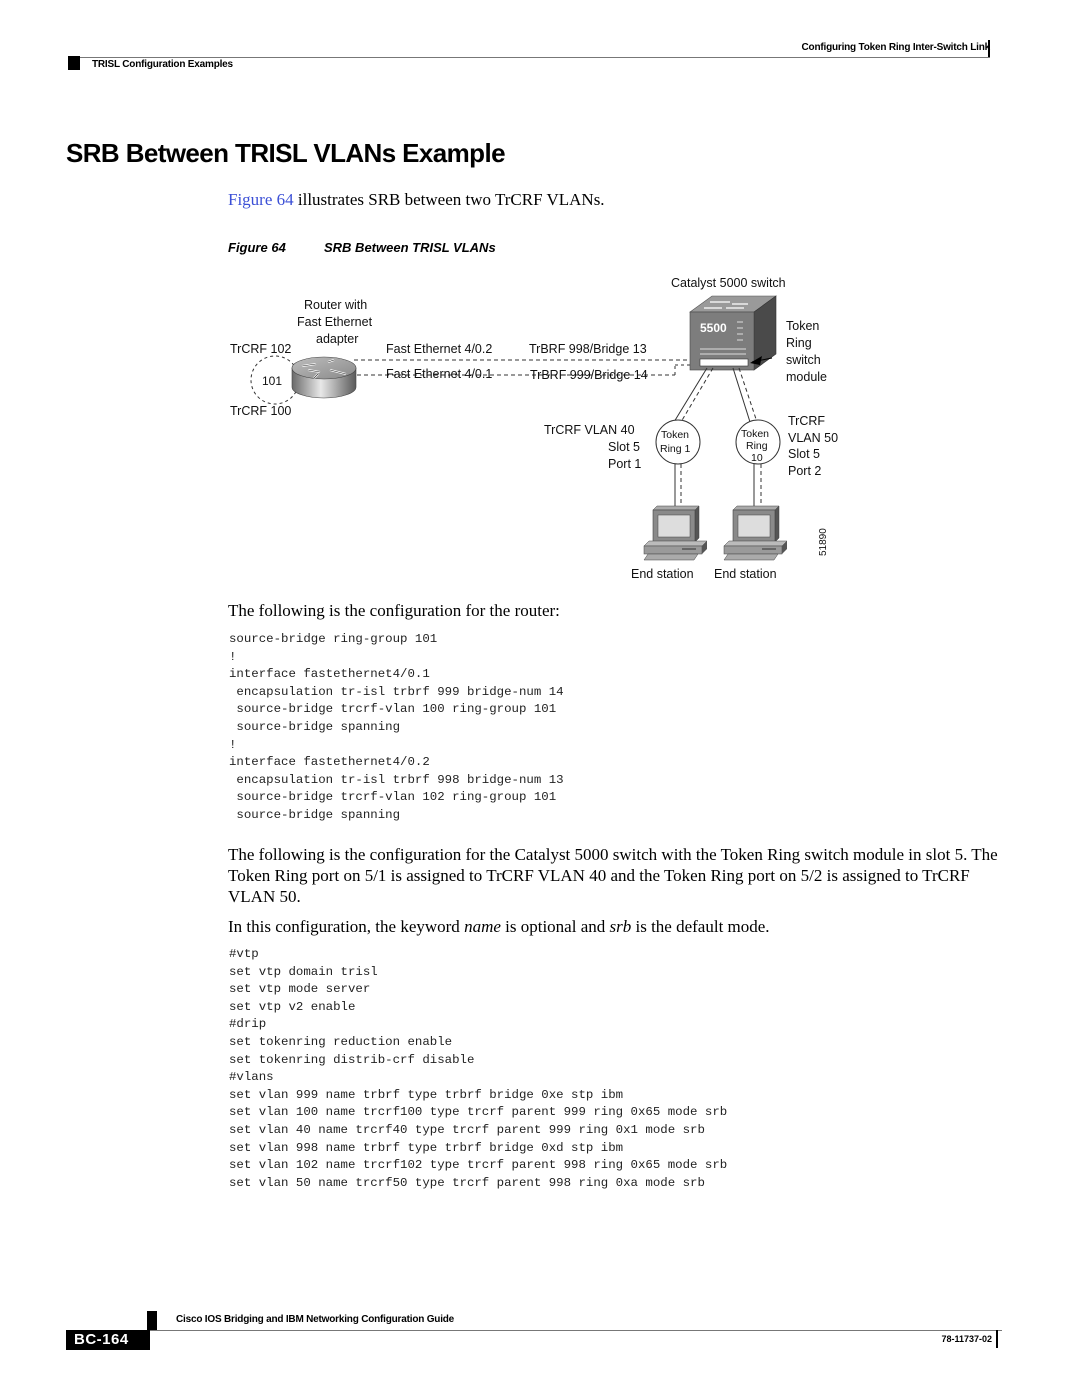 This screenshot has height=1397, width=1080. What do you see at coordinates (300, 989) in the screenshot?
I see `code-line: set vtp mode server` at bounding box center [300, 989].